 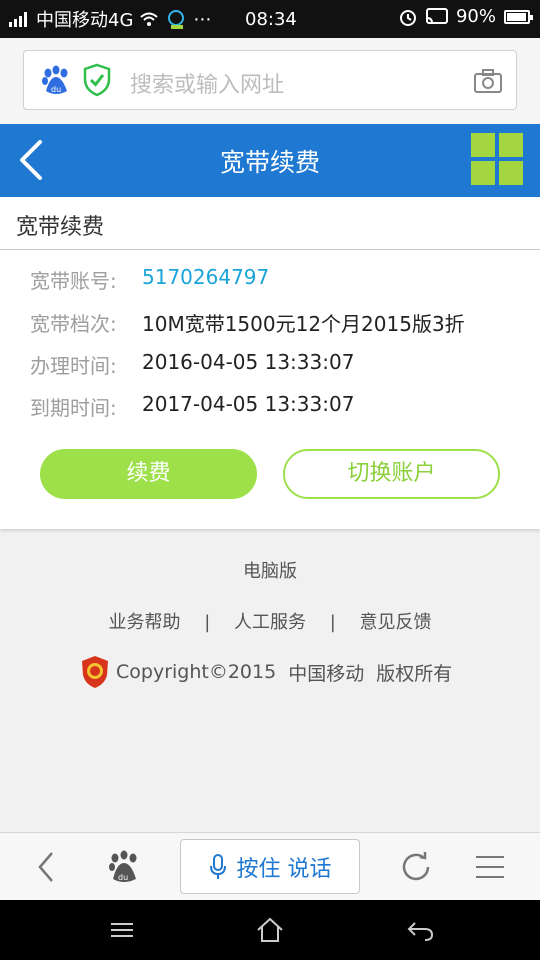 What do you see at coordinates (60, 227) in the screenshot?
I see `card-title: 宽带续费` at bounding box center [60, 227].